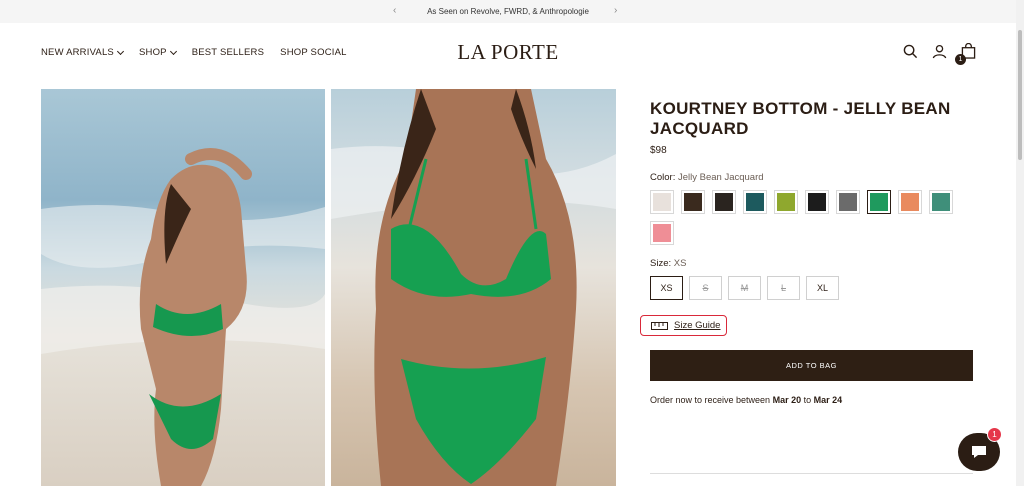 This screenshot has height=486, width=1024. Describe the element at coordinates (811, 263) in the screenshot. I see `size-label: Size: XS` at that location.